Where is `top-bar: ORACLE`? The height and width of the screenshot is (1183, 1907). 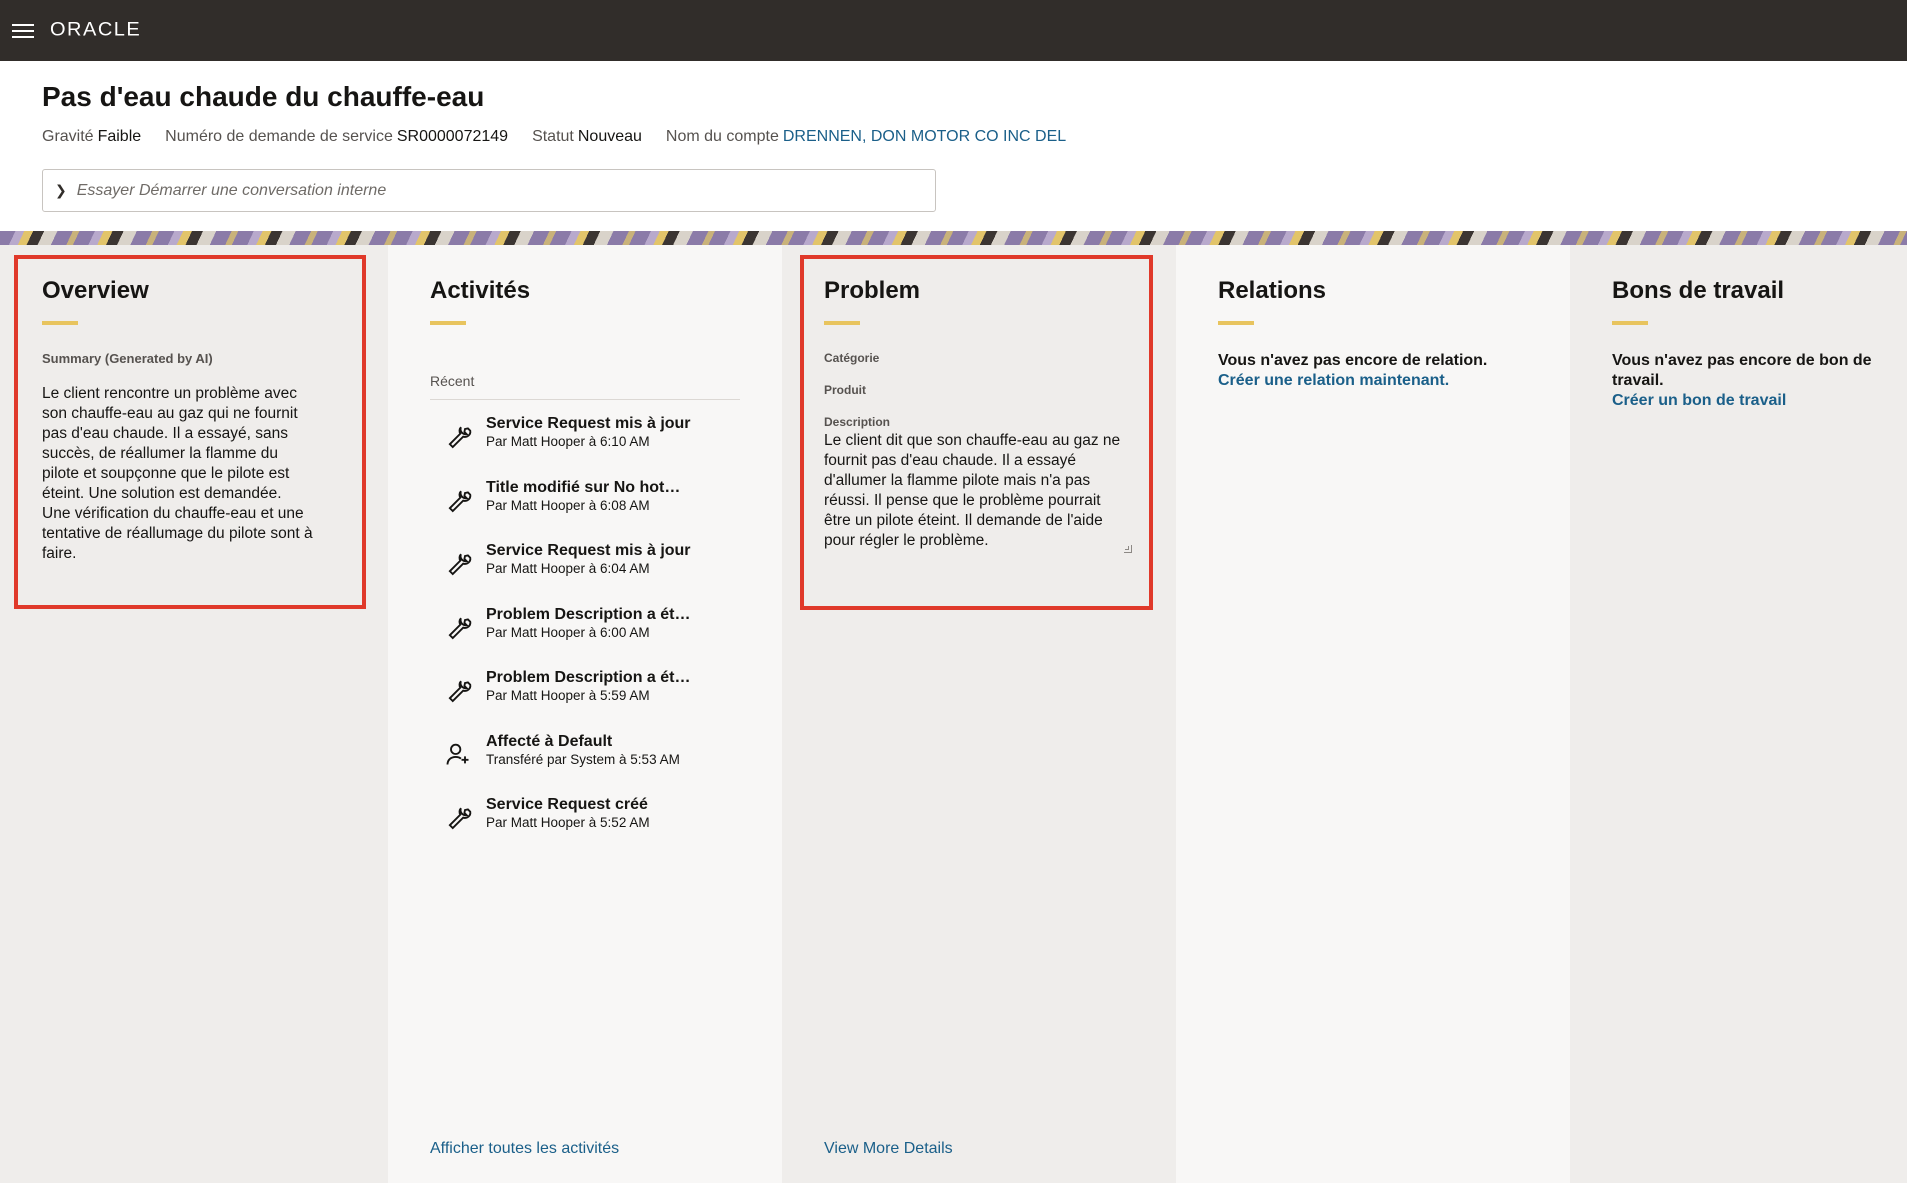 top-bar: ORACLE is located at coordinates (953, 30).